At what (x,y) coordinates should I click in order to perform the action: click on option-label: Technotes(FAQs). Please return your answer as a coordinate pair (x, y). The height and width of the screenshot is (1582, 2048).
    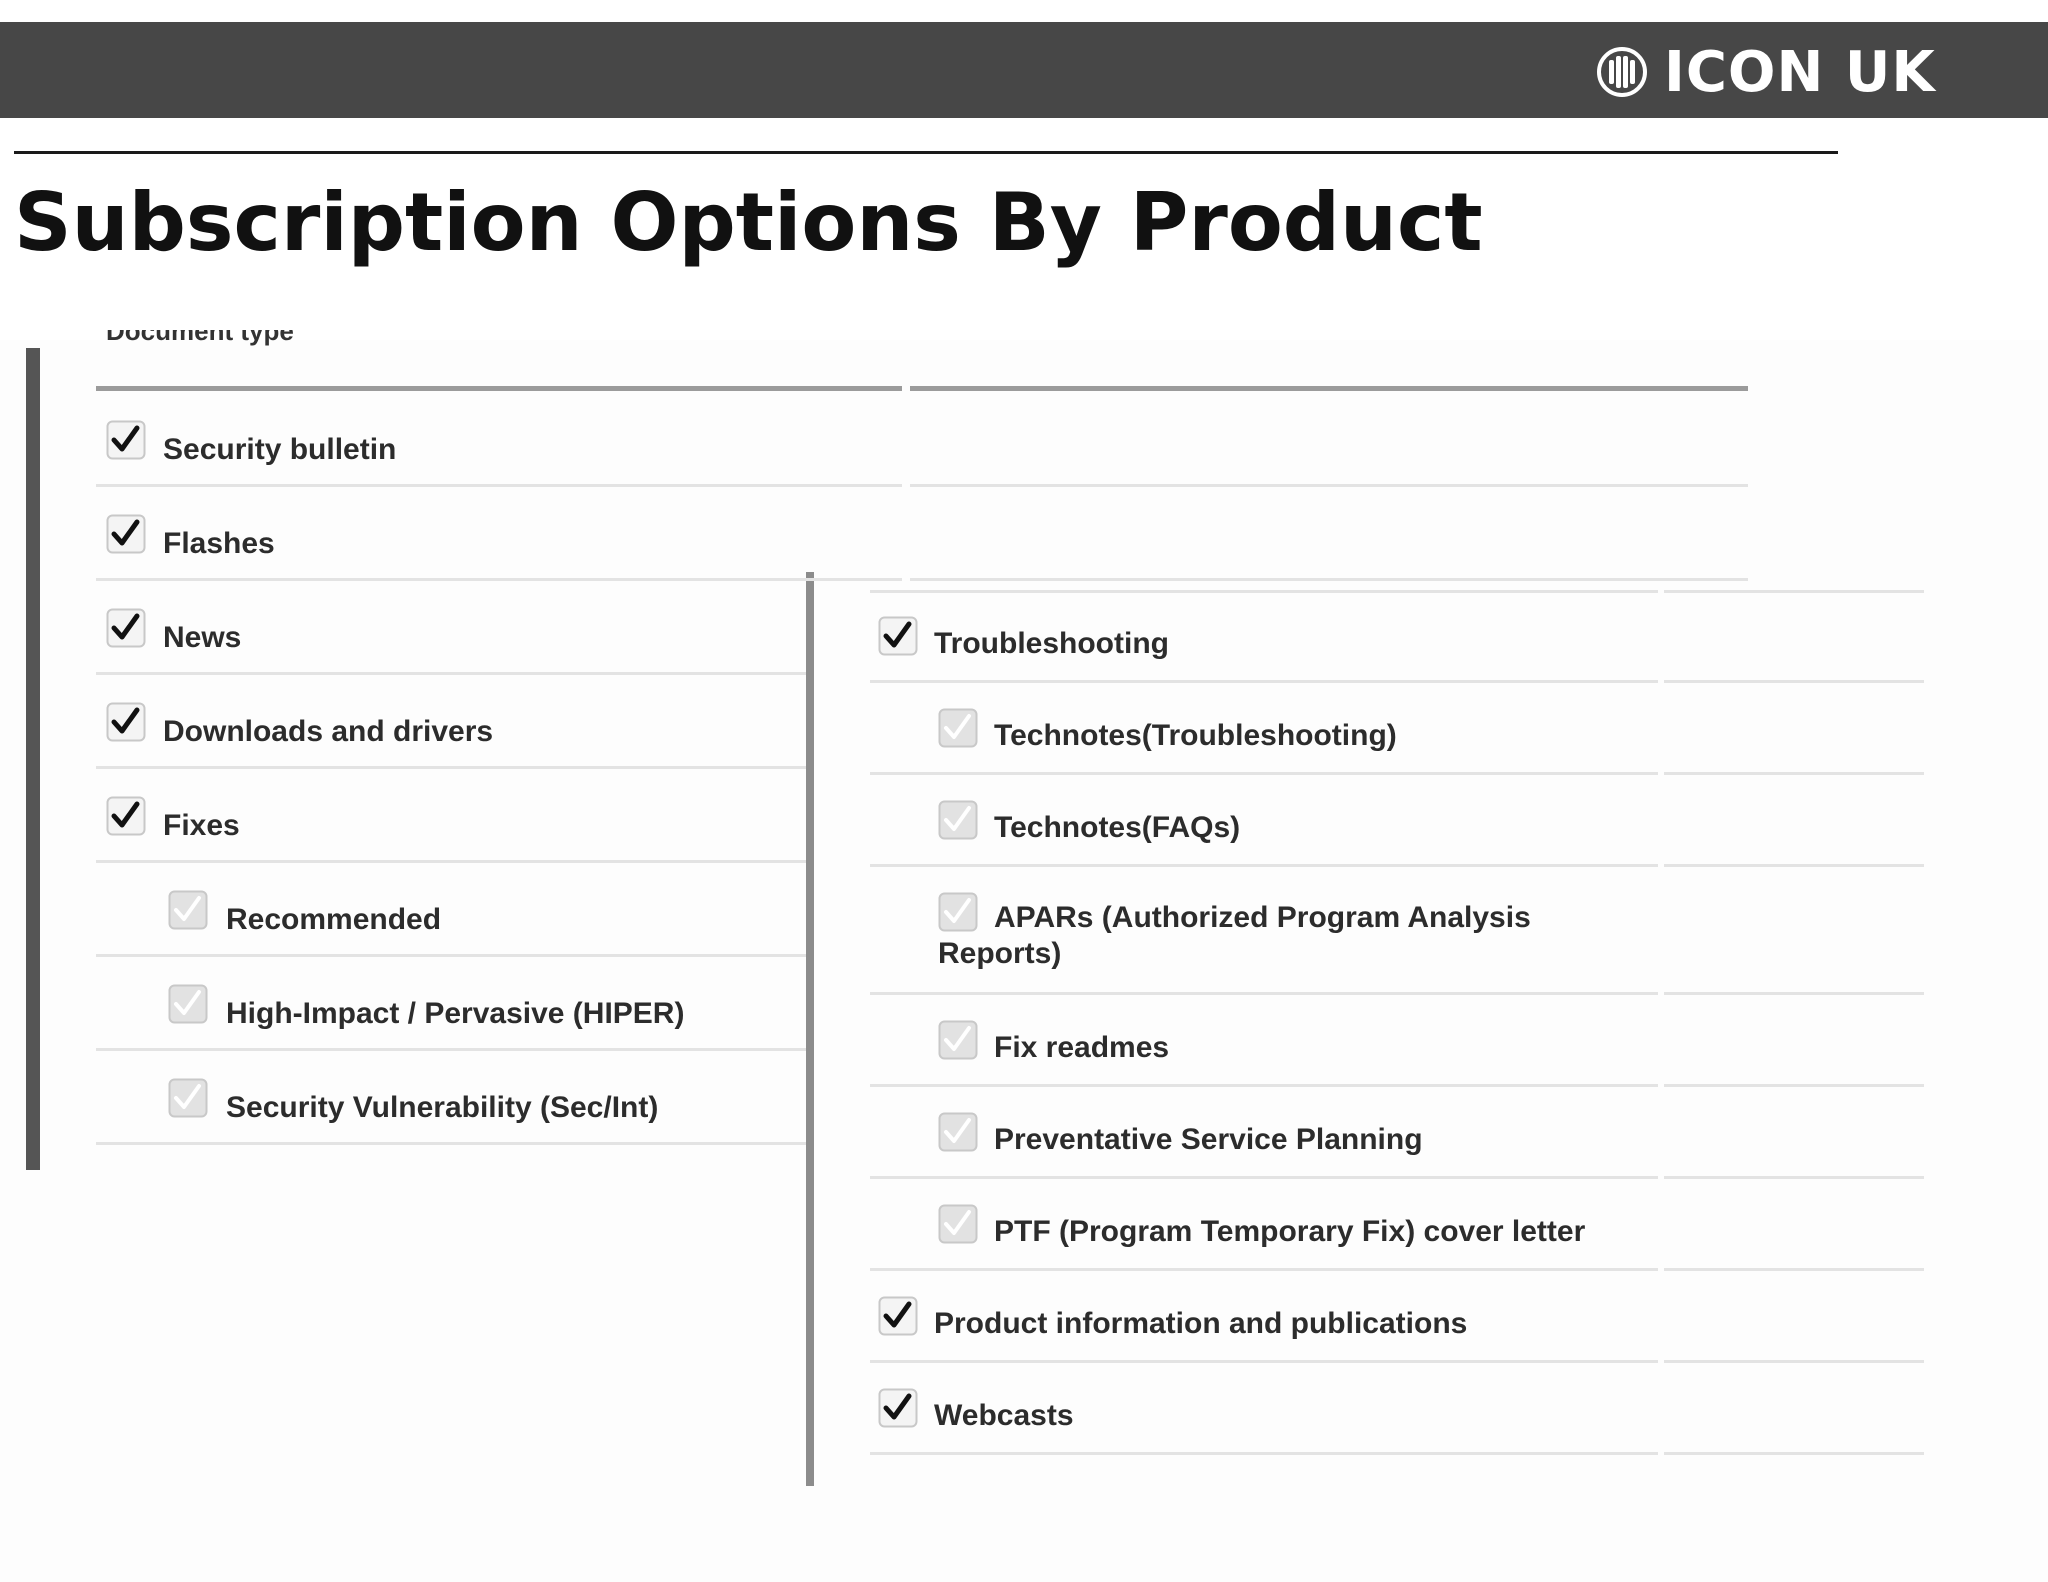
    Looking at the image, I should click on (1117, 827).